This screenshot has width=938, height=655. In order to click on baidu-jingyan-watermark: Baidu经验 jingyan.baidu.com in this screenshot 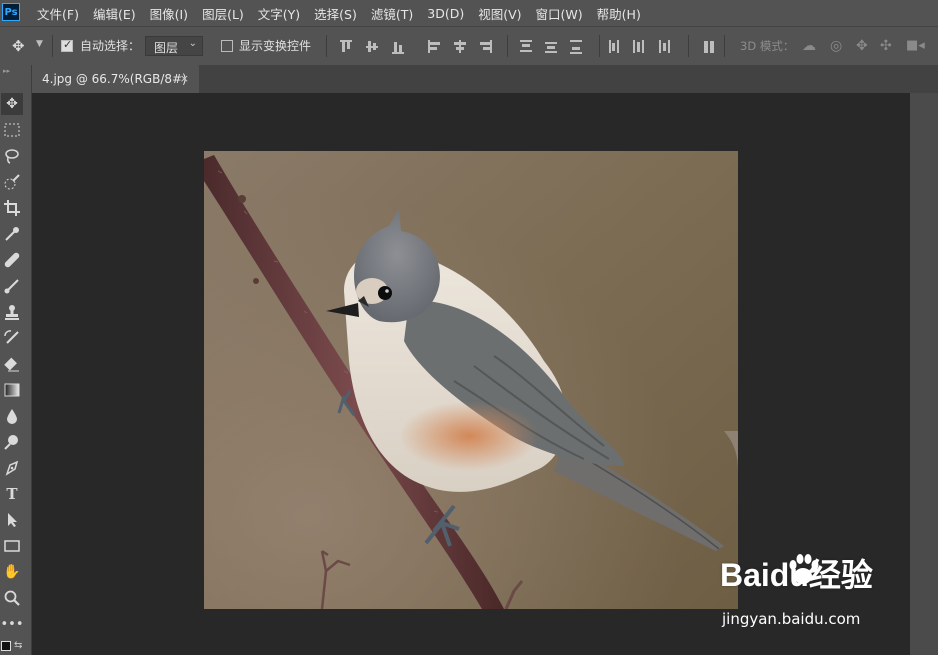, I will do `click(825, 595)`.